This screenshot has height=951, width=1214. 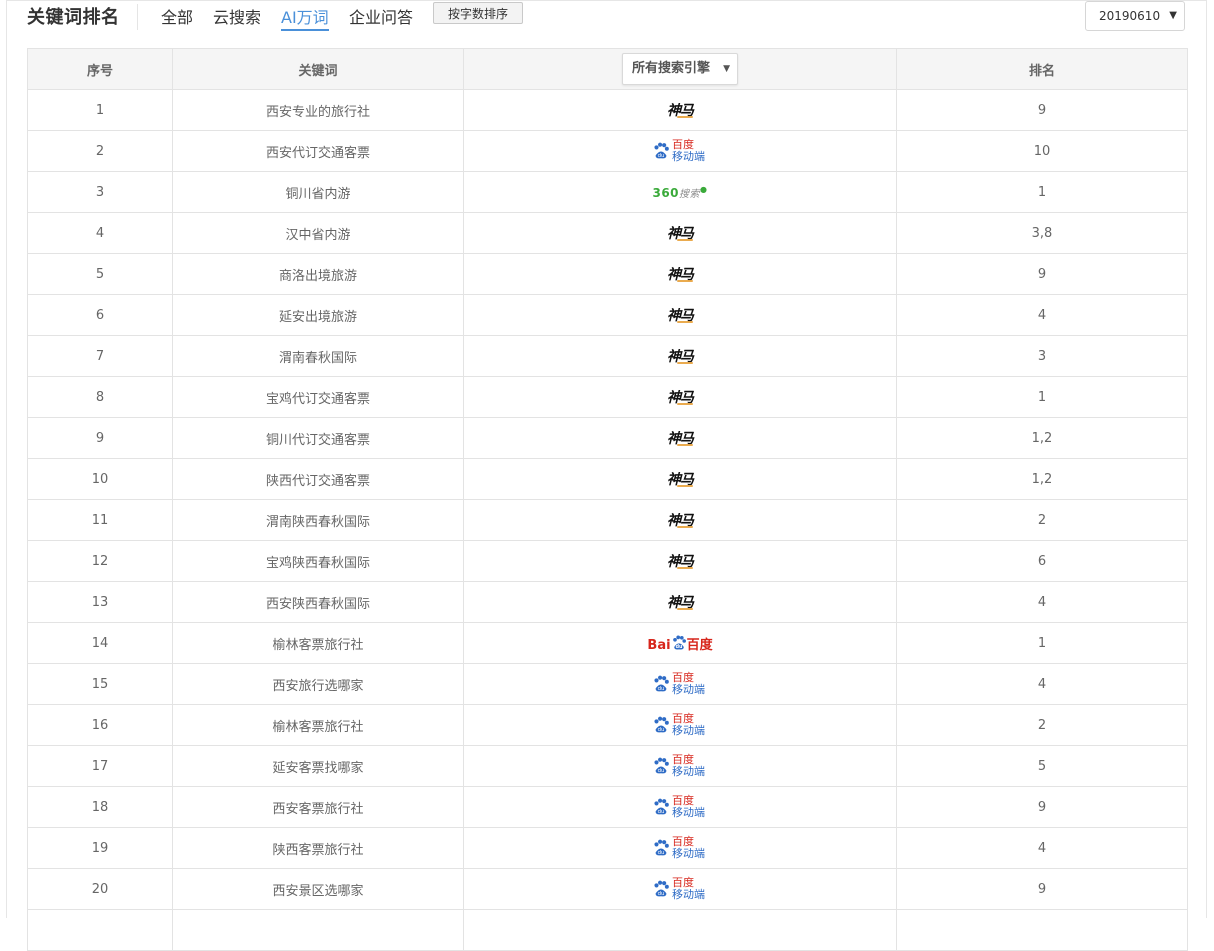 What do you see at coordinates (177, 16) in the screenshot?
I see `tab-all: 全部` at bounding box center [177, 16].